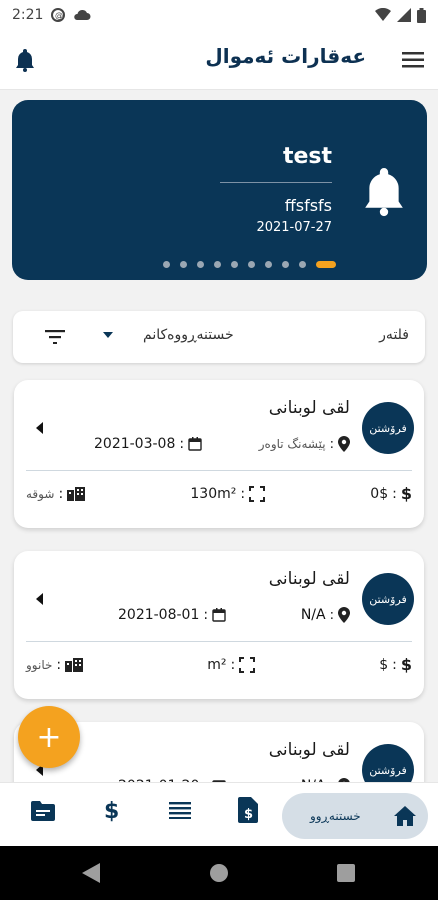 The width and height of the screenshot is (438, 900). I want to click on property-price: 0$ : $, so click(391, 493).